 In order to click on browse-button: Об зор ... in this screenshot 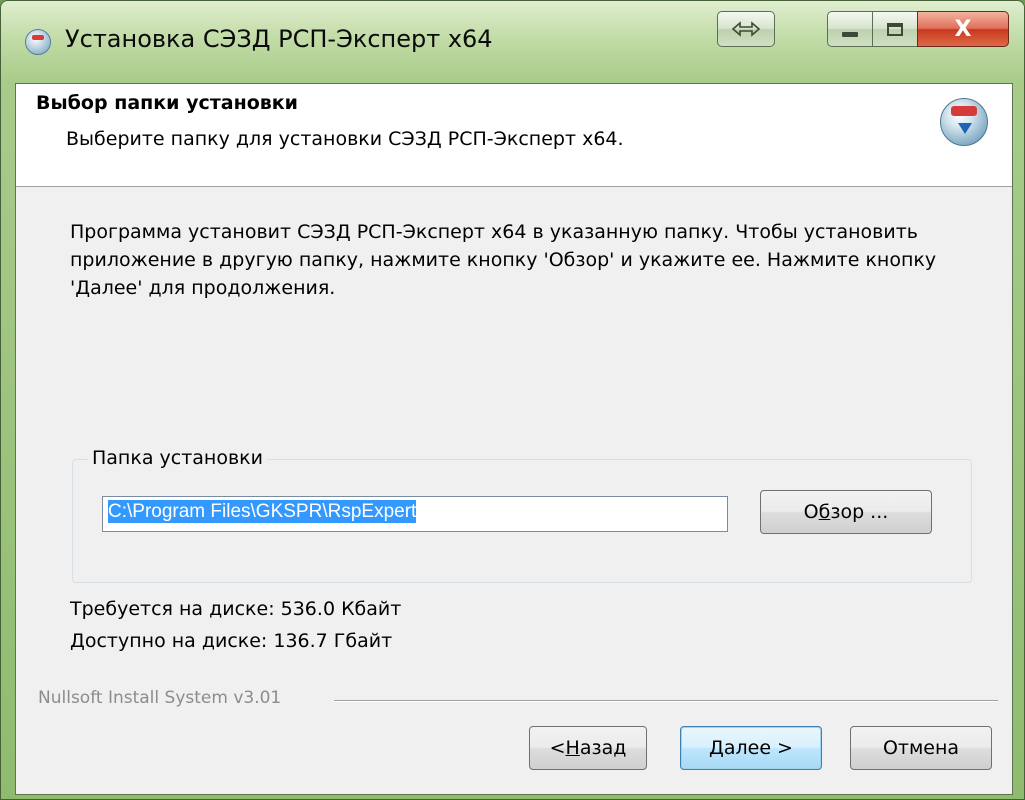, I will do `click(846, 512)`.